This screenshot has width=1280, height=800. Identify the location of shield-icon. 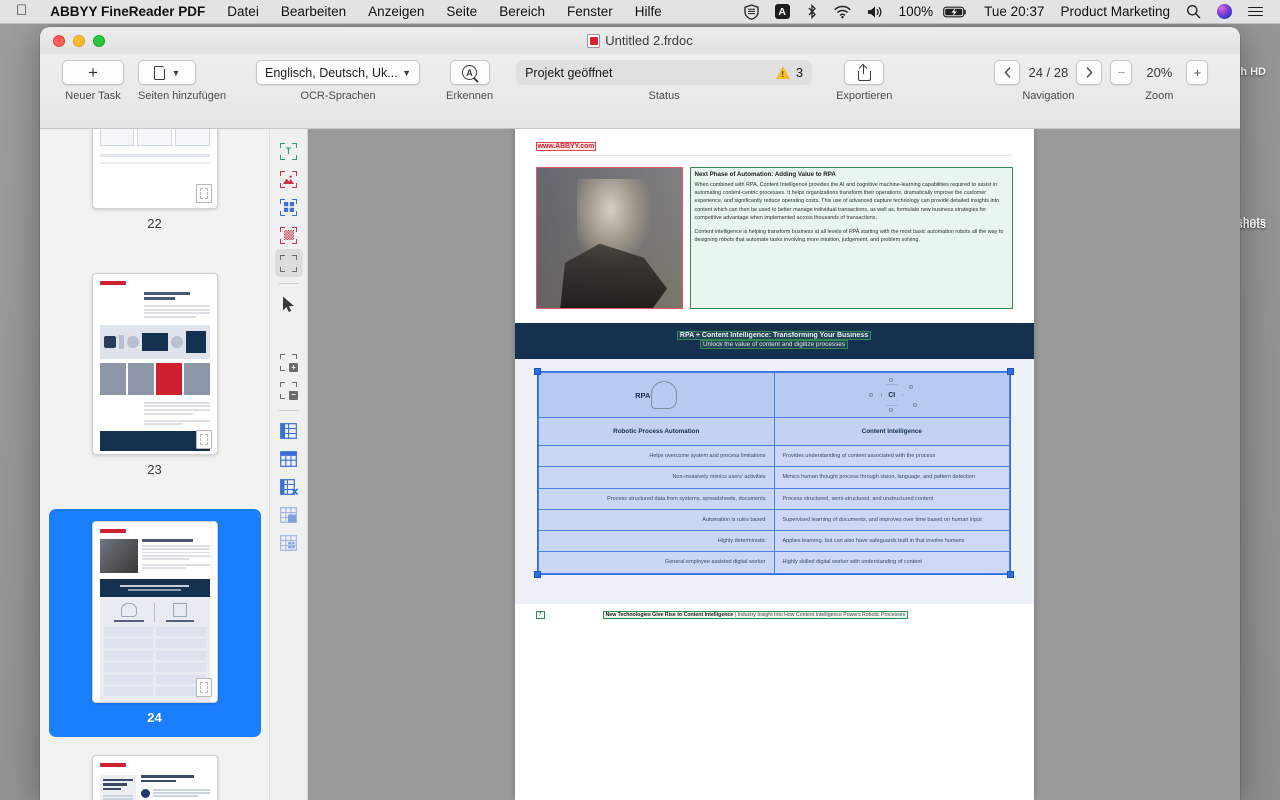
(751, 11).